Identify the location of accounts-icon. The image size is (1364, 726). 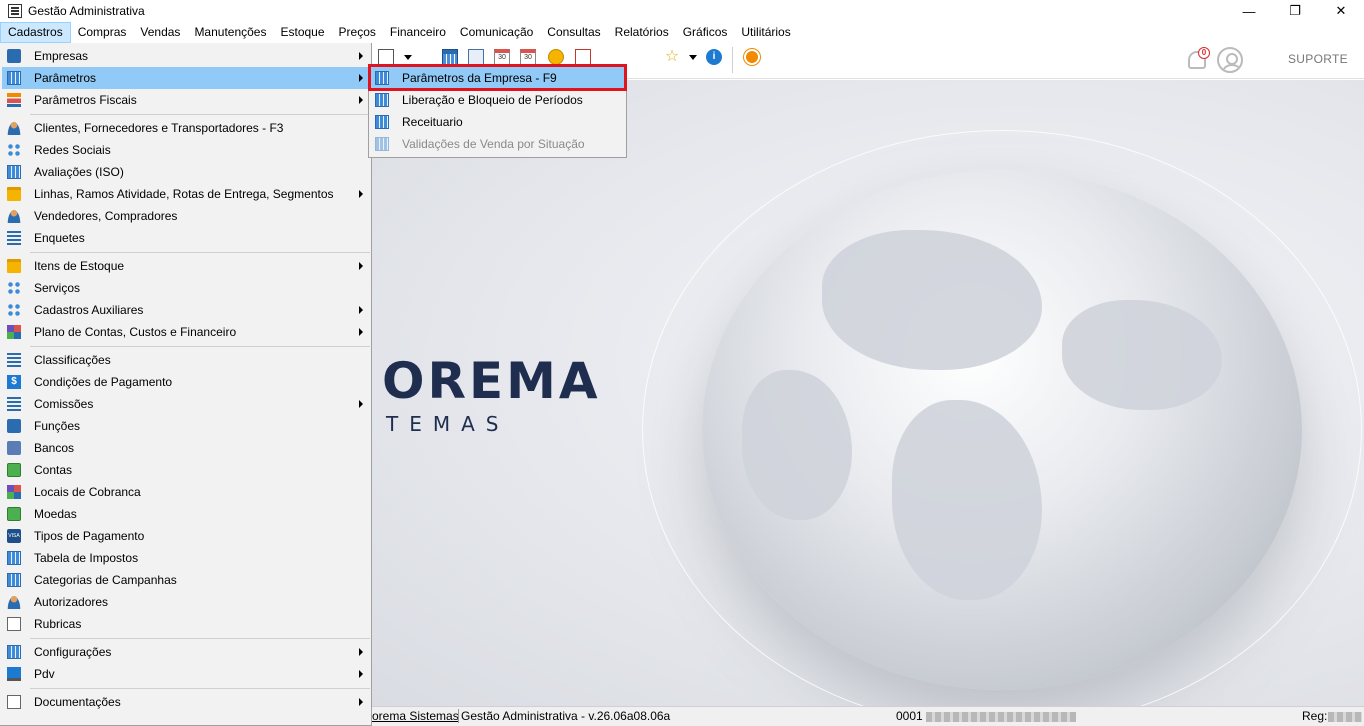
(14, 332).